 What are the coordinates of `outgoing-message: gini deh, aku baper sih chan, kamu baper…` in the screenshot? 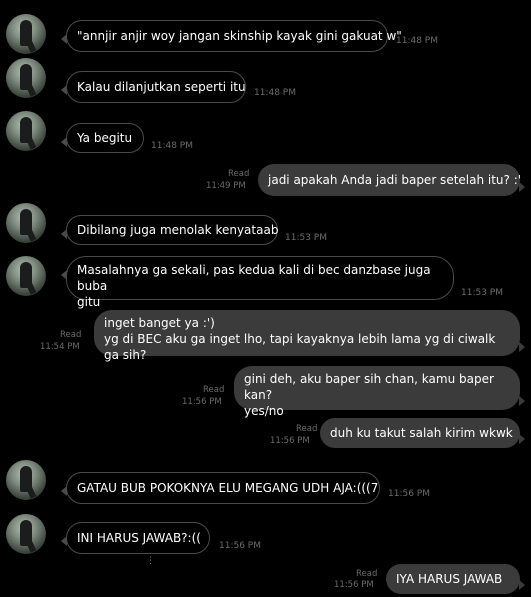 It's located at (379, 392).